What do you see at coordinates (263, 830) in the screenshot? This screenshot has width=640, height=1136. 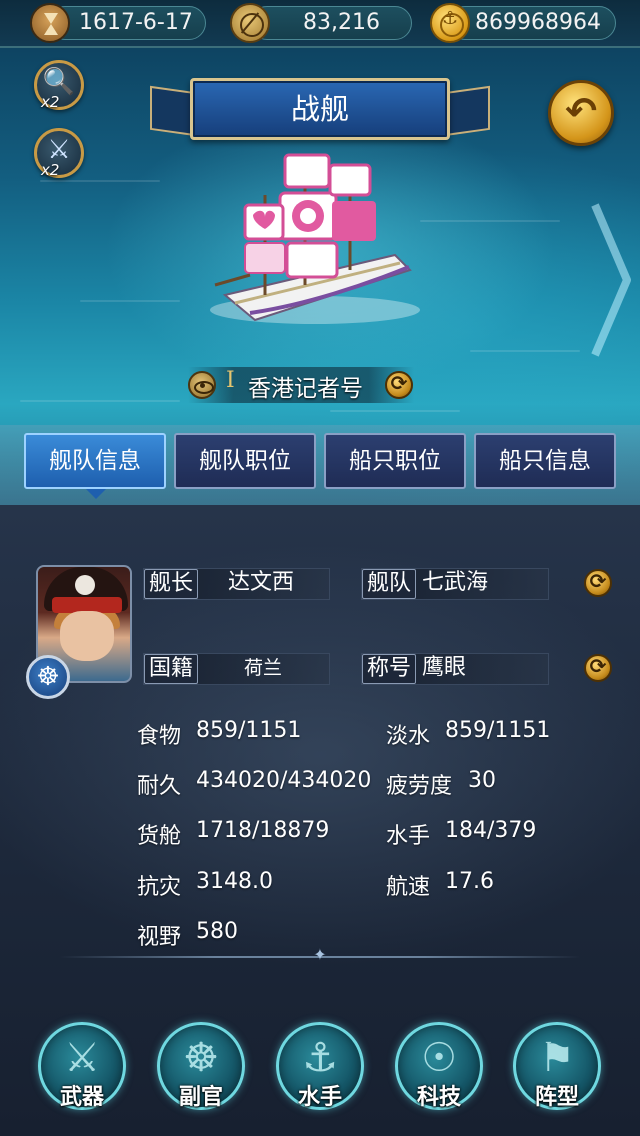 I see `cargo-value: 1718/18879` at bounding box center [263, 830].